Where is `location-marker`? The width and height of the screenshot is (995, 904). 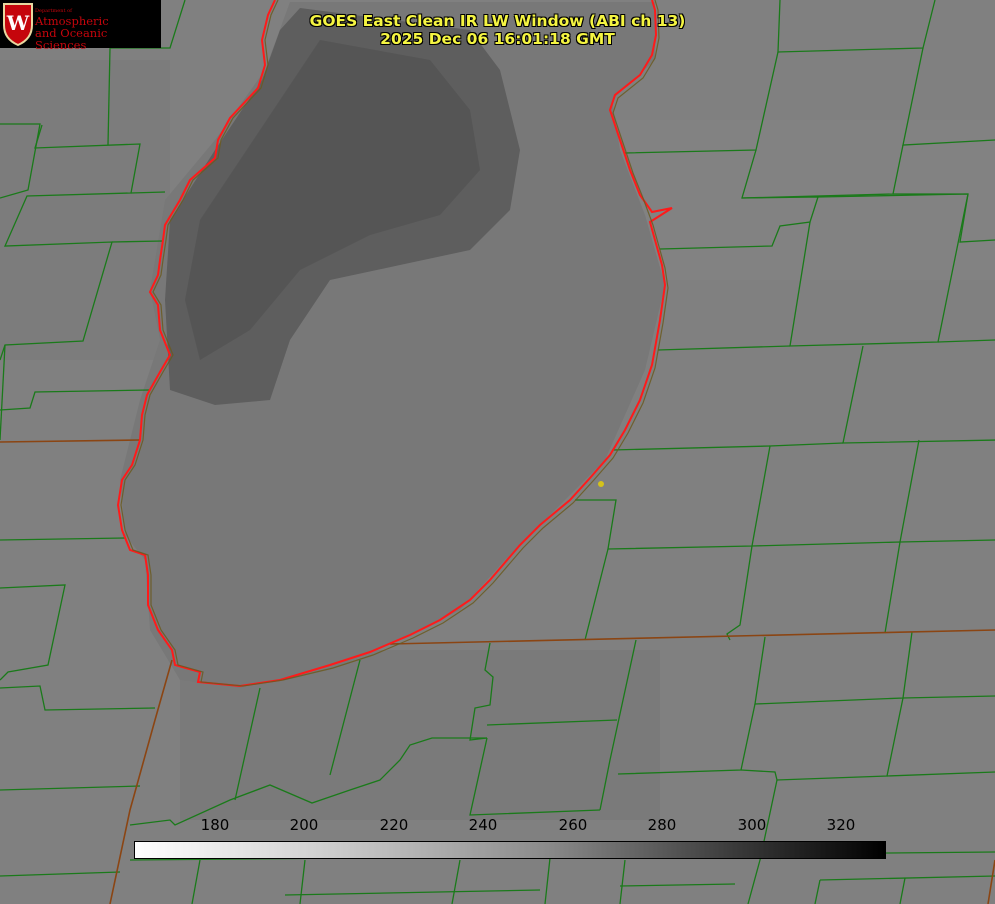 location-marker is located at coordinates (601, 484).